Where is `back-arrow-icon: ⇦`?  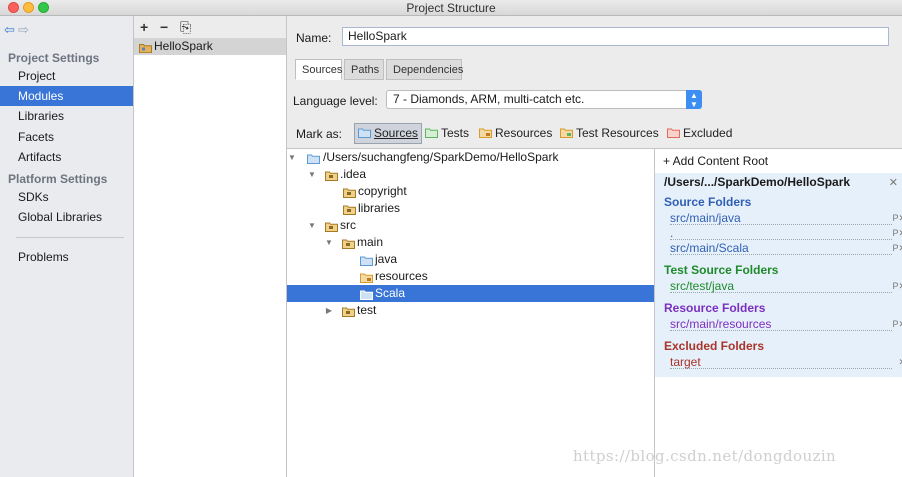 back-arrow-icon: ⇦ is located at coordinates (11, 30).